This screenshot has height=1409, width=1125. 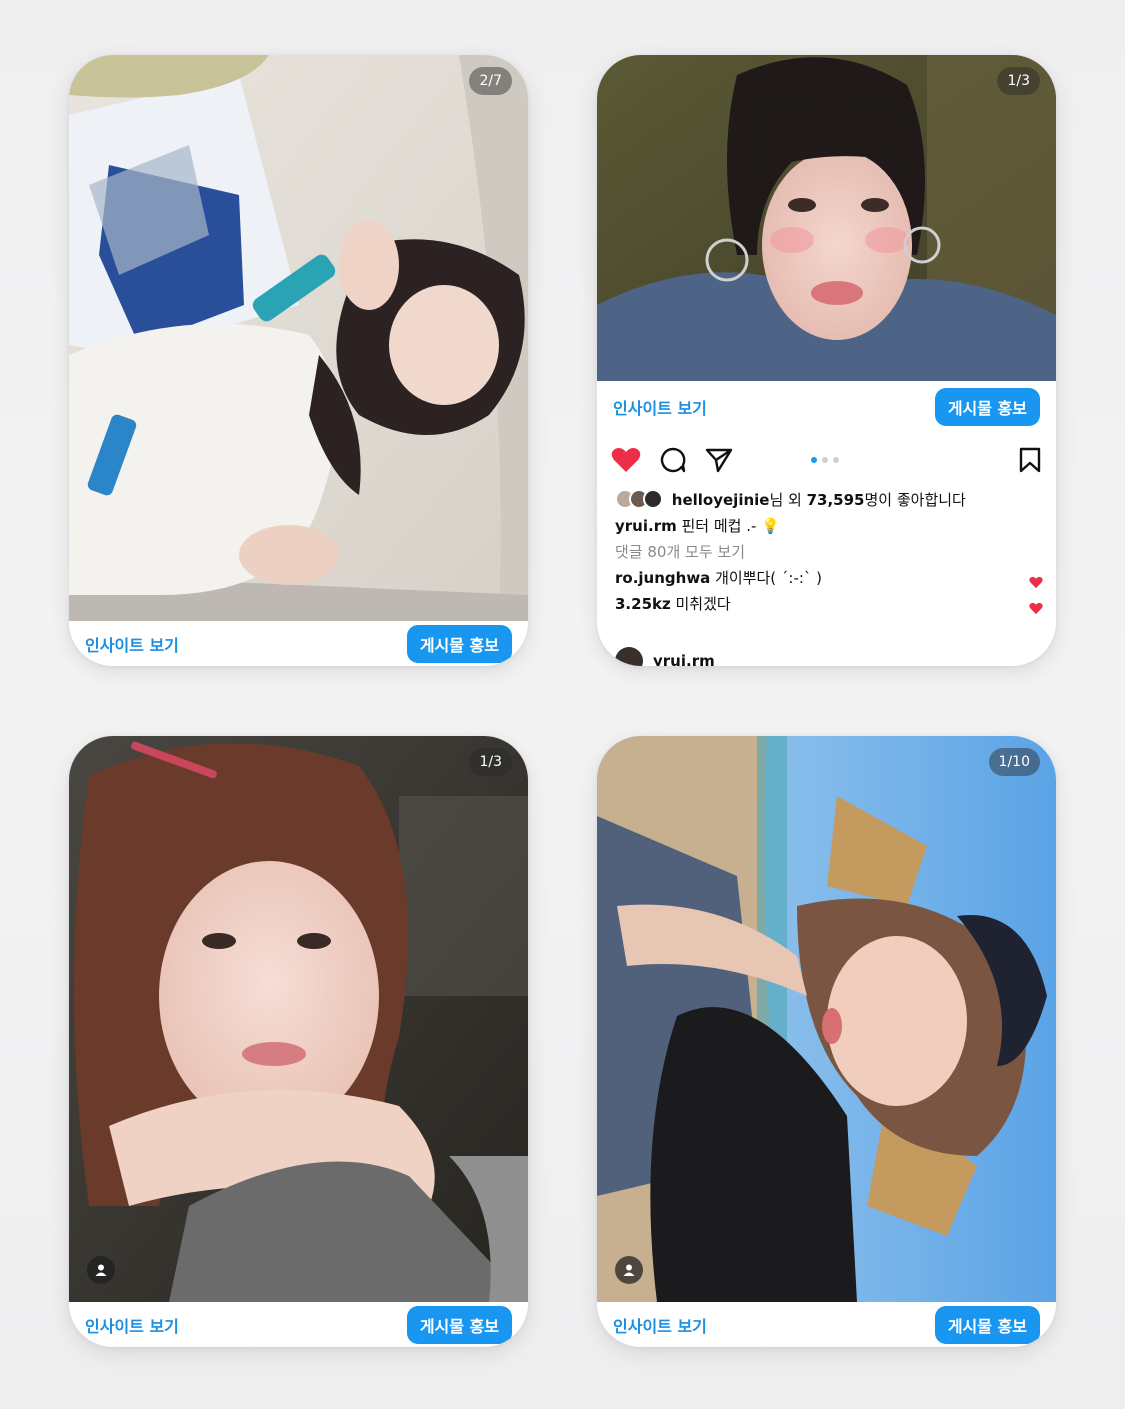 What do you see at coordinates (643, 604) in the screenshot?
I see `comment-username: 3.25kz` at bounding box center [643, 604].